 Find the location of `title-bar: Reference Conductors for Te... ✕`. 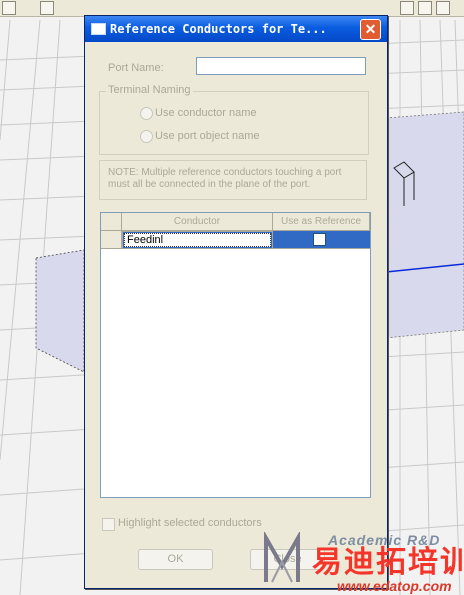

title-bar: Reference Conductors for Te... ✕ is located at coordinates (236, 29).